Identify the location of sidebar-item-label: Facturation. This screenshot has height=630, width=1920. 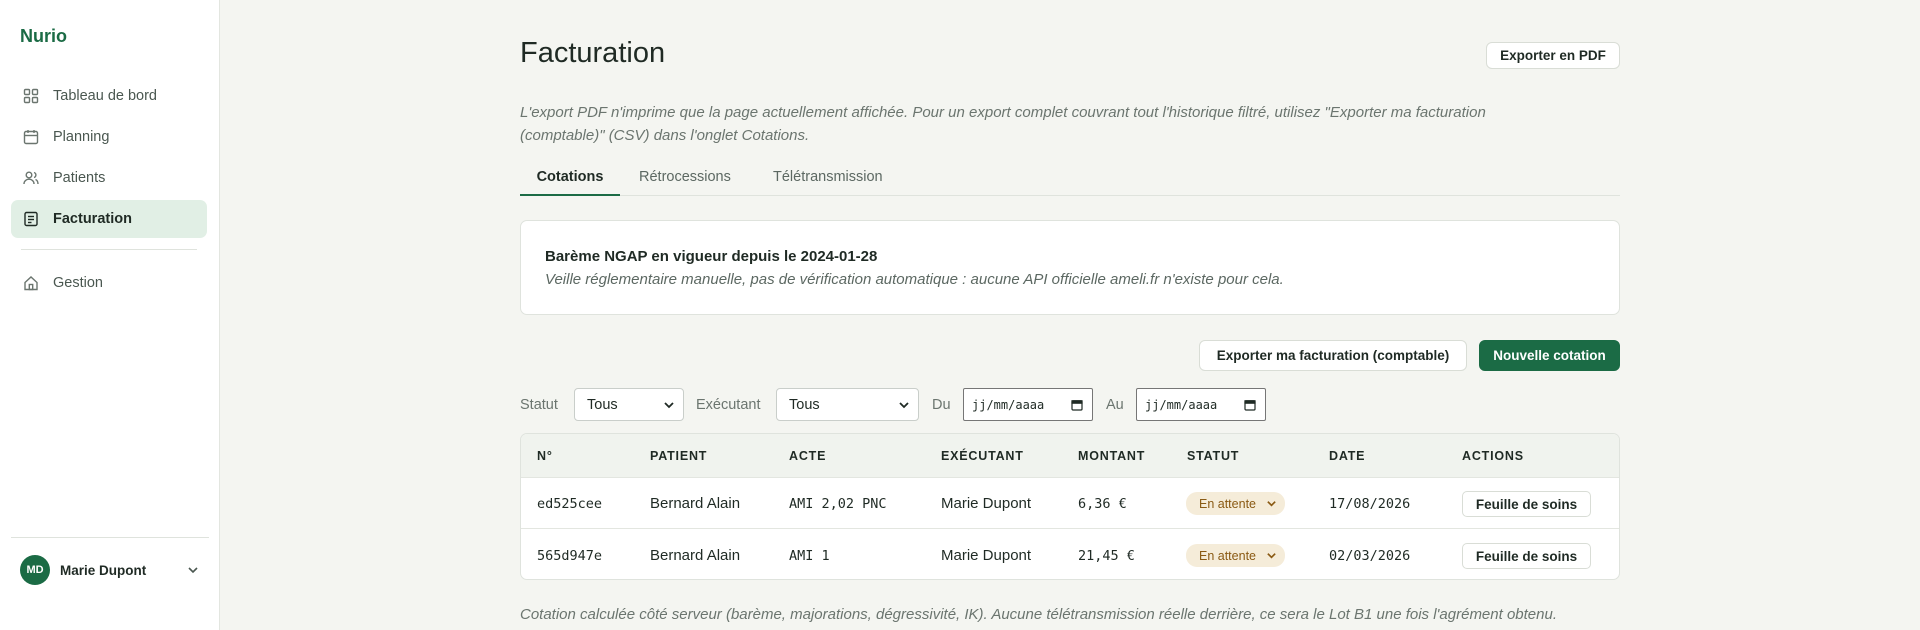
(92, 219).